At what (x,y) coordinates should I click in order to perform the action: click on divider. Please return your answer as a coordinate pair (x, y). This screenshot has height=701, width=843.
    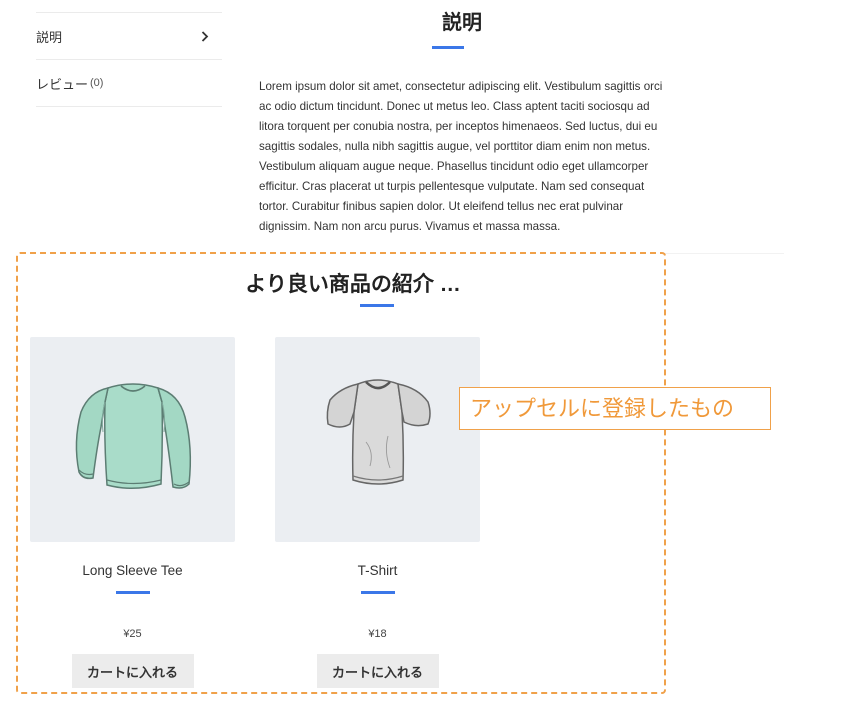
    Looking at the image, I should click on (724, 253).